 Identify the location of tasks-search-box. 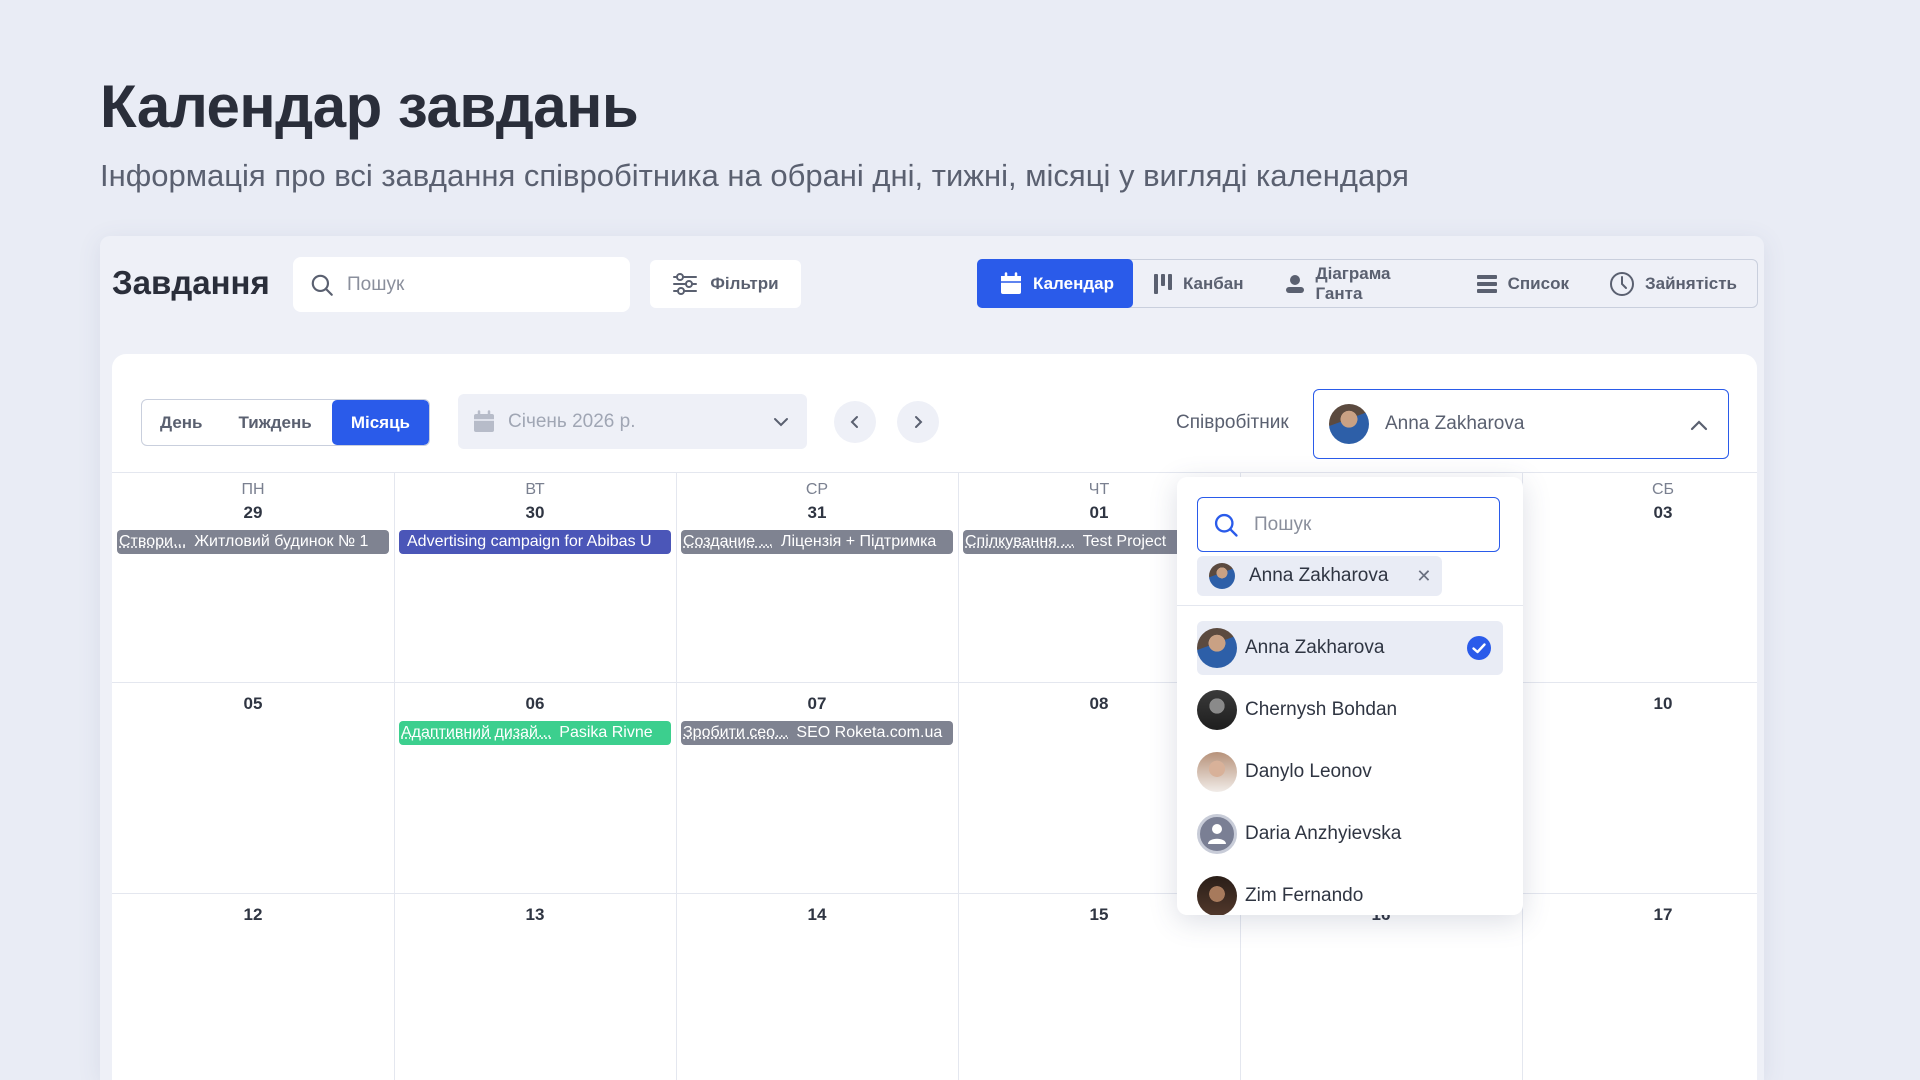
(461, 284).